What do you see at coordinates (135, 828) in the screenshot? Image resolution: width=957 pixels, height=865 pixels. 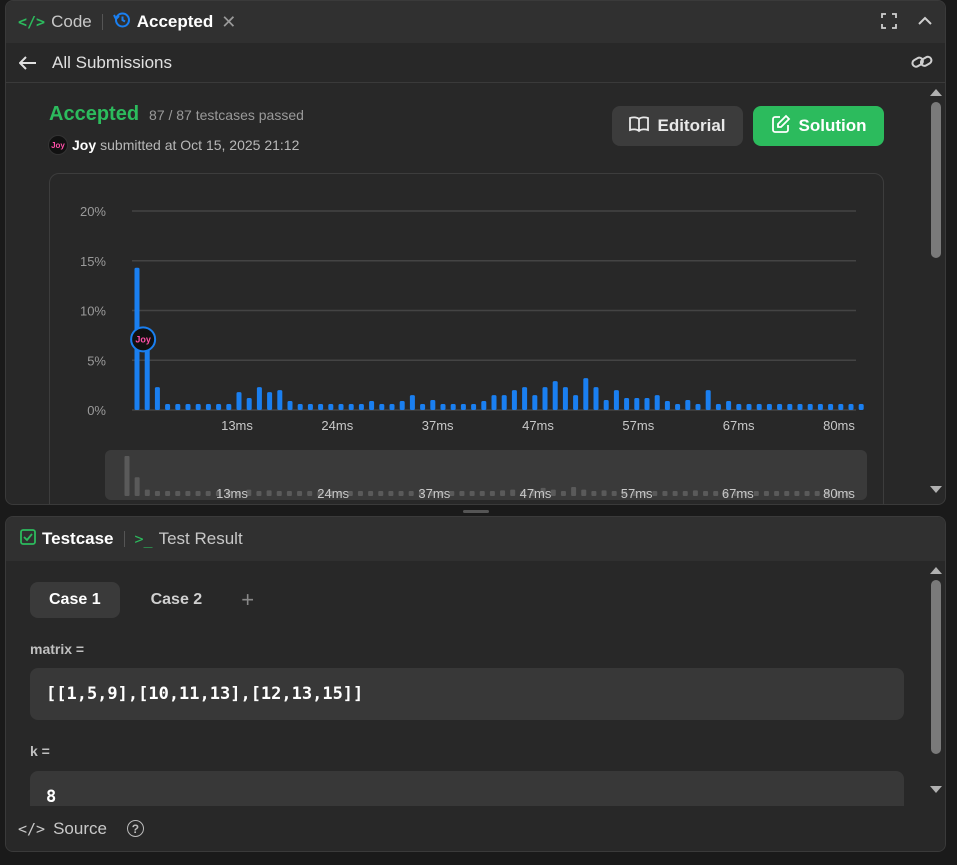 I see `help-icon: ?` at bounding box center [135, 828].